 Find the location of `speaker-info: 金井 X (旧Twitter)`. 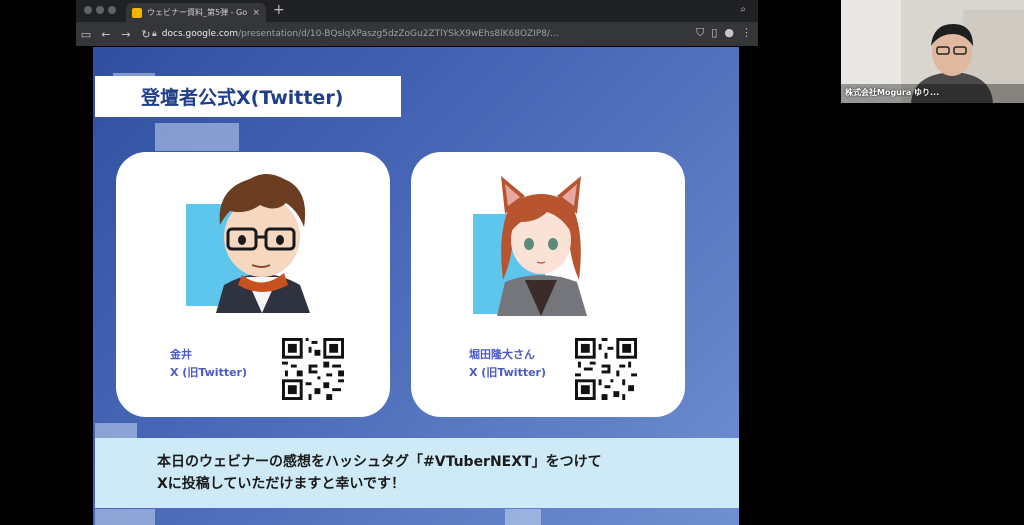

speaker-info: 金井 X (旧Twitter) is located at coordinates (208, 364).